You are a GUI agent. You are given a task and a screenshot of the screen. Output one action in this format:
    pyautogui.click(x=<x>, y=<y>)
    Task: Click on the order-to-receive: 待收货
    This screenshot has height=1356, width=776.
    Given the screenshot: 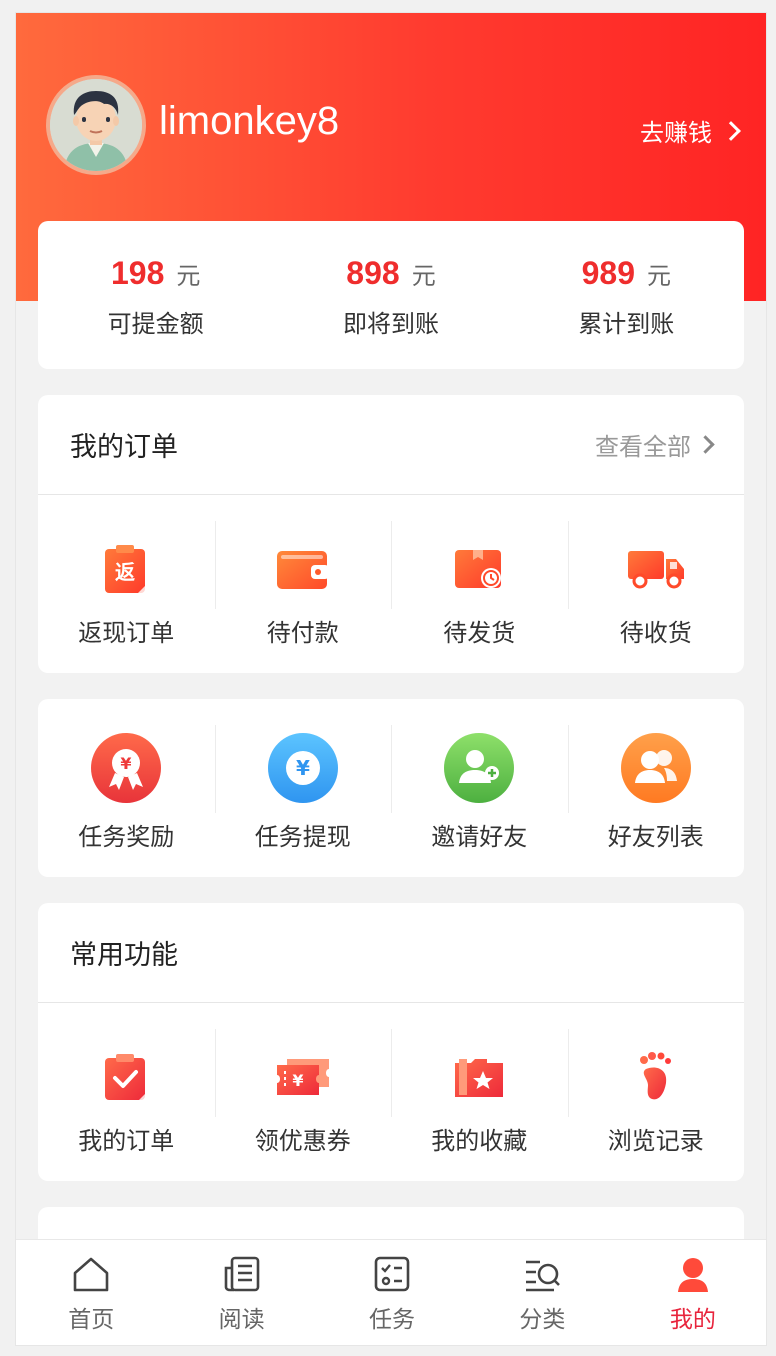 What is the action you would take?
    pyautogui.click(x=656, y=584)
    